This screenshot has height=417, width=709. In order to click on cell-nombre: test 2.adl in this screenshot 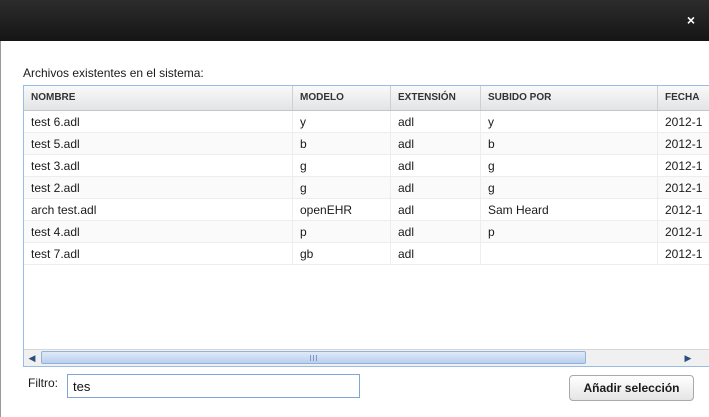, I will do `click(158, 188)`.